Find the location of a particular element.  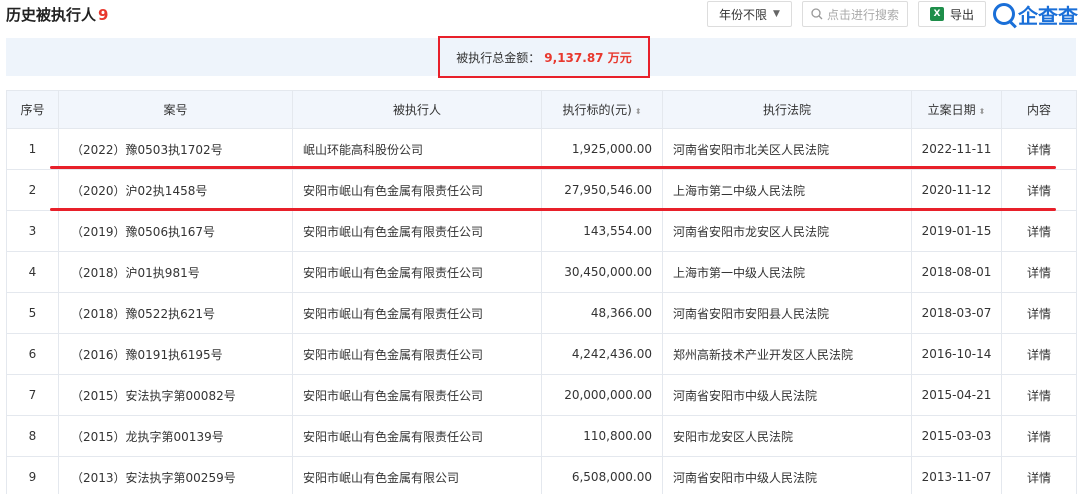

col-header-date: 立案日期 ⬍ is located at coordinates (956, 109).